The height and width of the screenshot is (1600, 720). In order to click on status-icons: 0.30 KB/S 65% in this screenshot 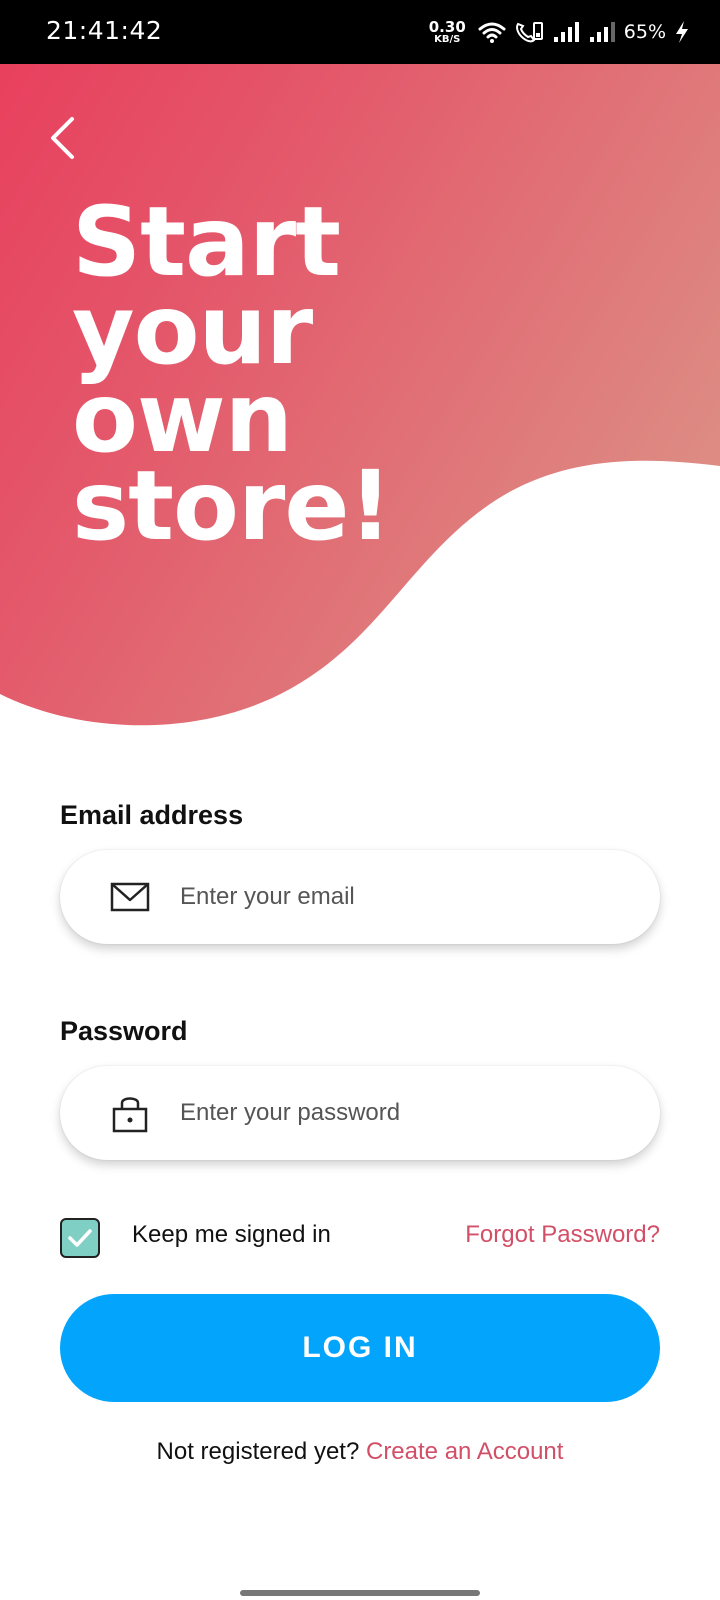, I will do `click(559, 32)`.